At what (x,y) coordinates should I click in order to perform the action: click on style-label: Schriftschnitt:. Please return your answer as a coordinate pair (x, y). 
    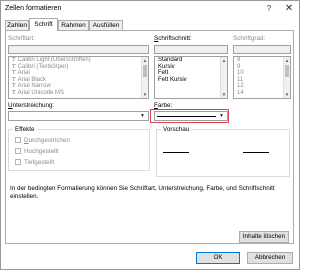
    Looking at the image, I should click on (173, 38).